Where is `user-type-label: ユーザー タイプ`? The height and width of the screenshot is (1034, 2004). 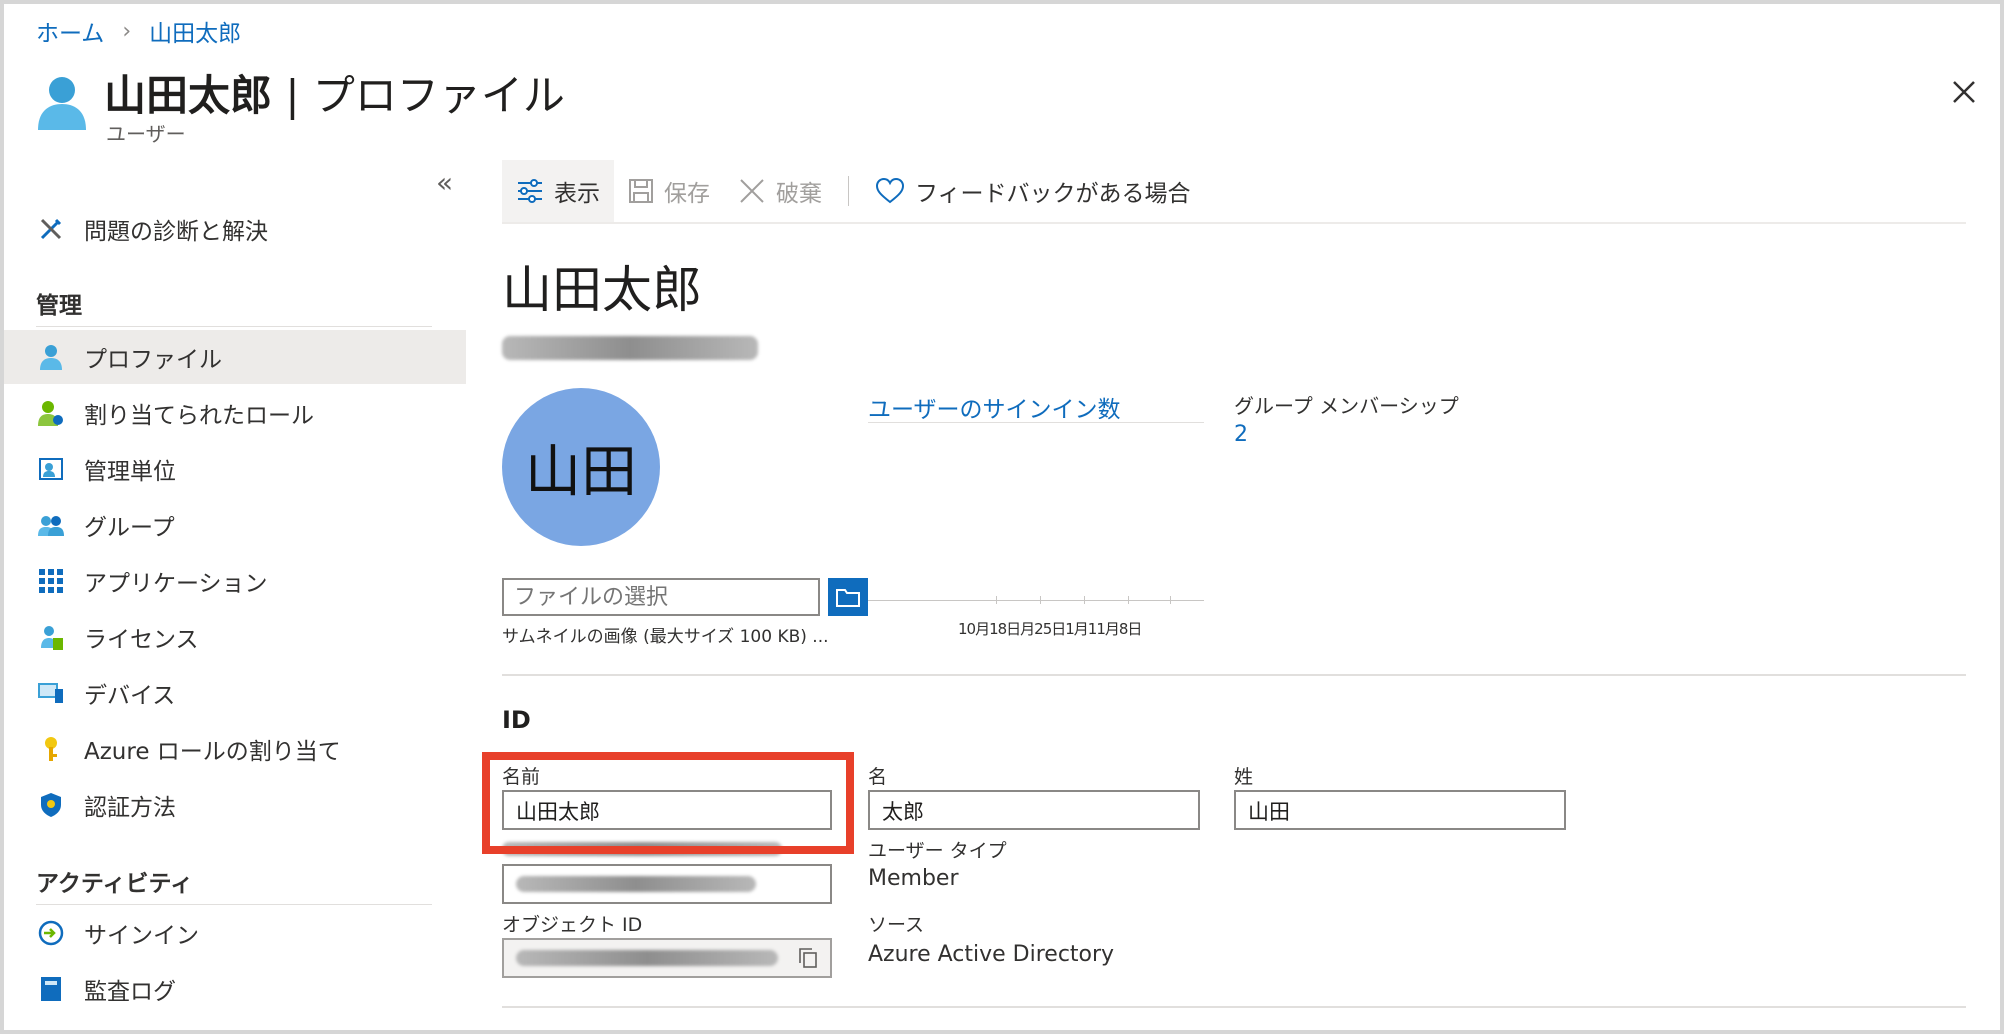
user-type-label: ユーザー タイプ is located at coordinates (937, 851).